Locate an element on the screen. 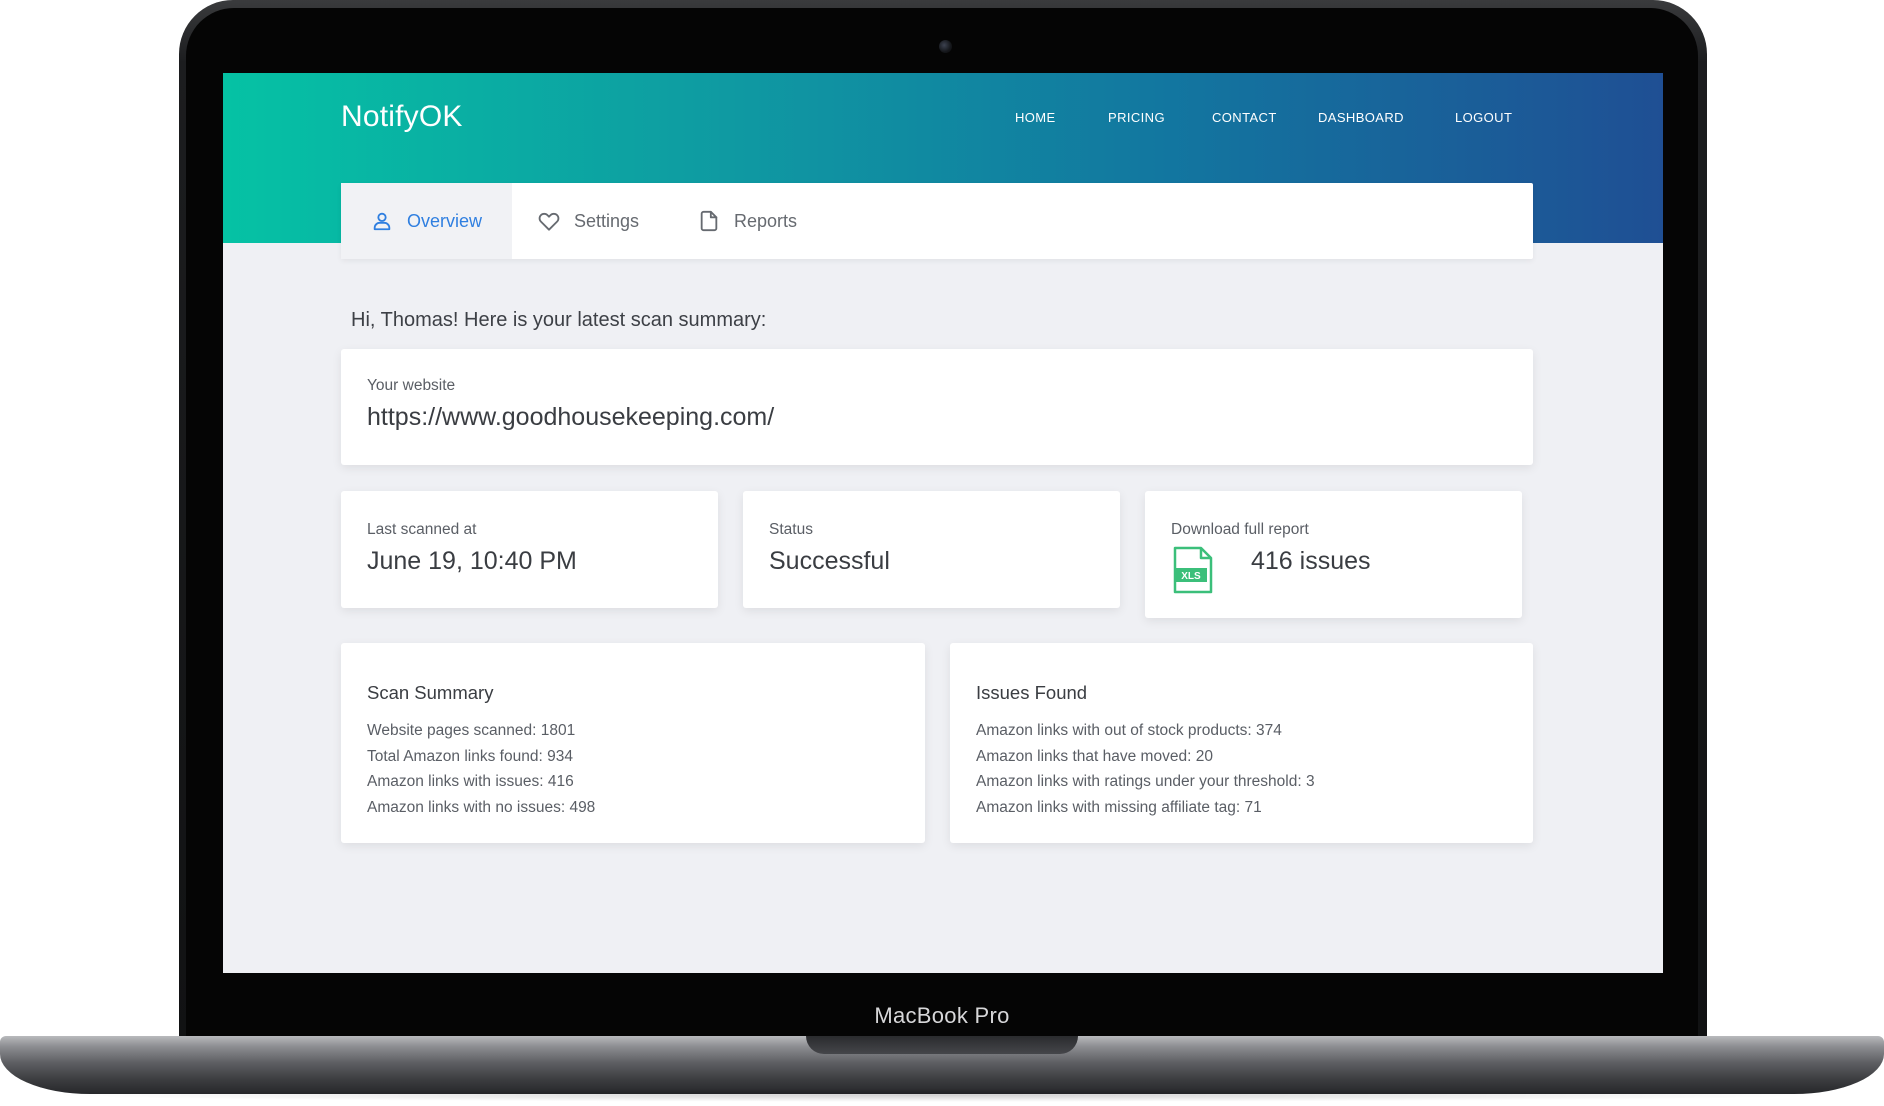 The image size is (1884, 1106). list-item: Amazon links with no issues: 498 is located at coordinates (481, 807).